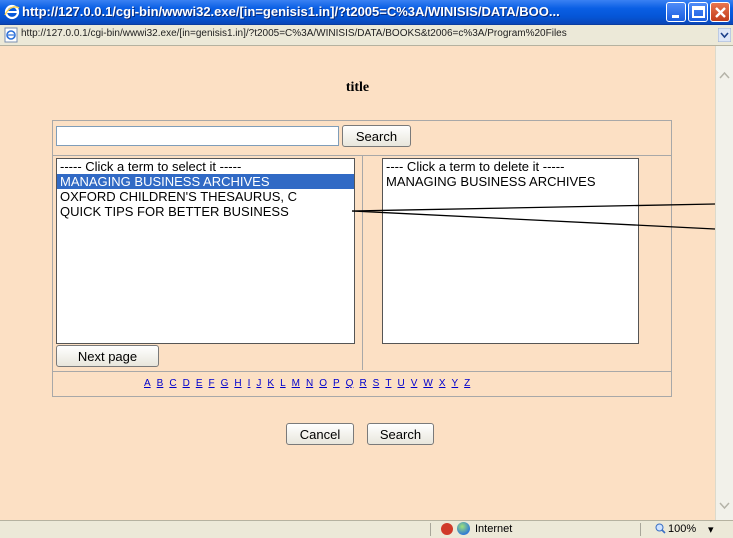  I want to click on letter-link: R, so click(362, 383).